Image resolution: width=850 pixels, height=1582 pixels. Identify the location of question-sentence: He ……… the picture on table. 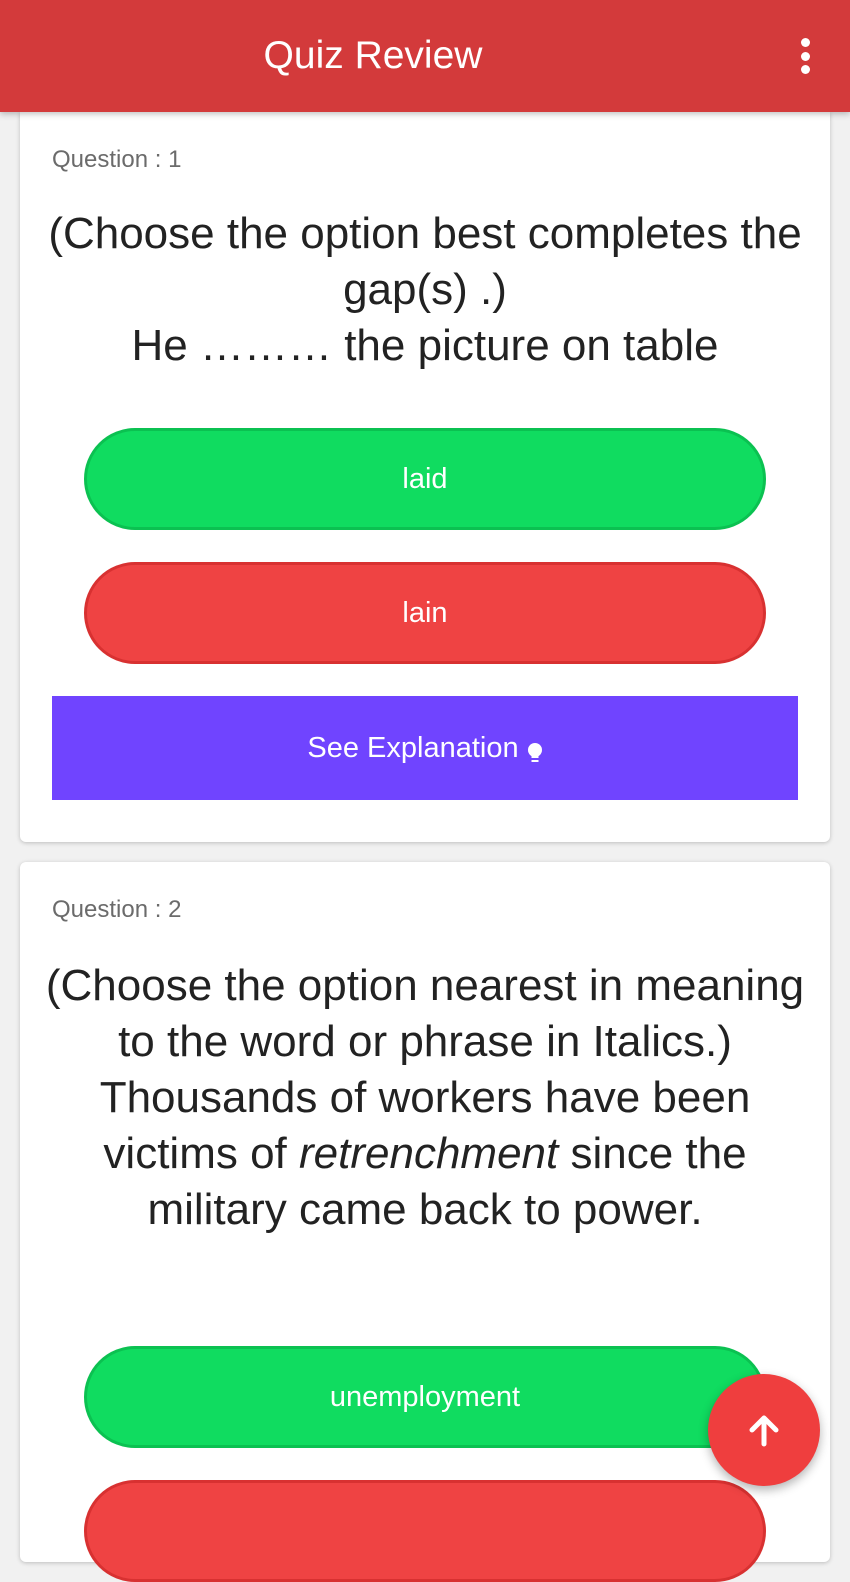
(425, 345).